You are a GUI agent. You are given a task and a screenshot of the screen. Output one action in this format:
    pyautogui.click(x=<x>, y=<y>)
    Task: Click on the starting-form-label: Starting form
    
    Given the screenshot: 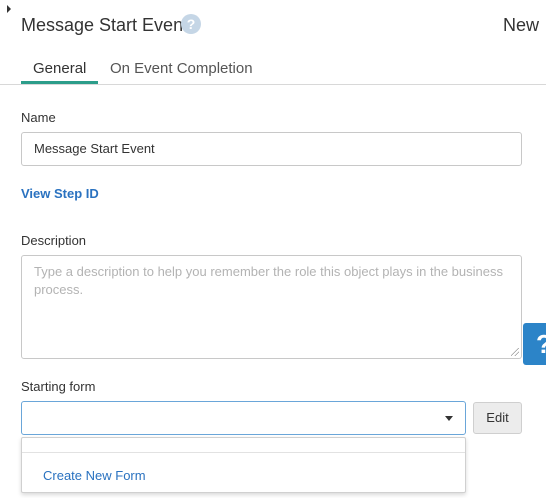 What is the action you would take?
    pyautogui.click(x=58, y=386)
    